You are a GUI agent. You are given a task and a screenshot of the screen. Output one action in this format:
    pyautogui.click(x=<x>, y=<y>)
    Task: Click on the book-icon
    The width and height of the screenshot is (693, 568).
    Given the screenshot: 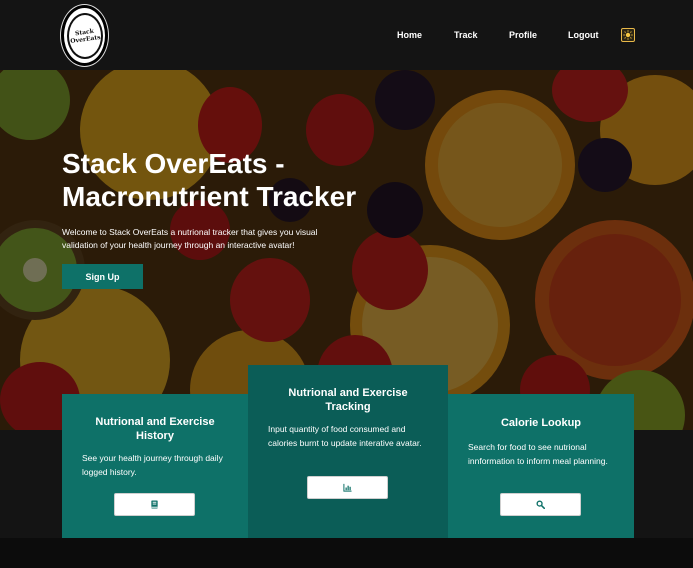 What is the action you would take?
    pyautogui.click(x=154, y=504)
    